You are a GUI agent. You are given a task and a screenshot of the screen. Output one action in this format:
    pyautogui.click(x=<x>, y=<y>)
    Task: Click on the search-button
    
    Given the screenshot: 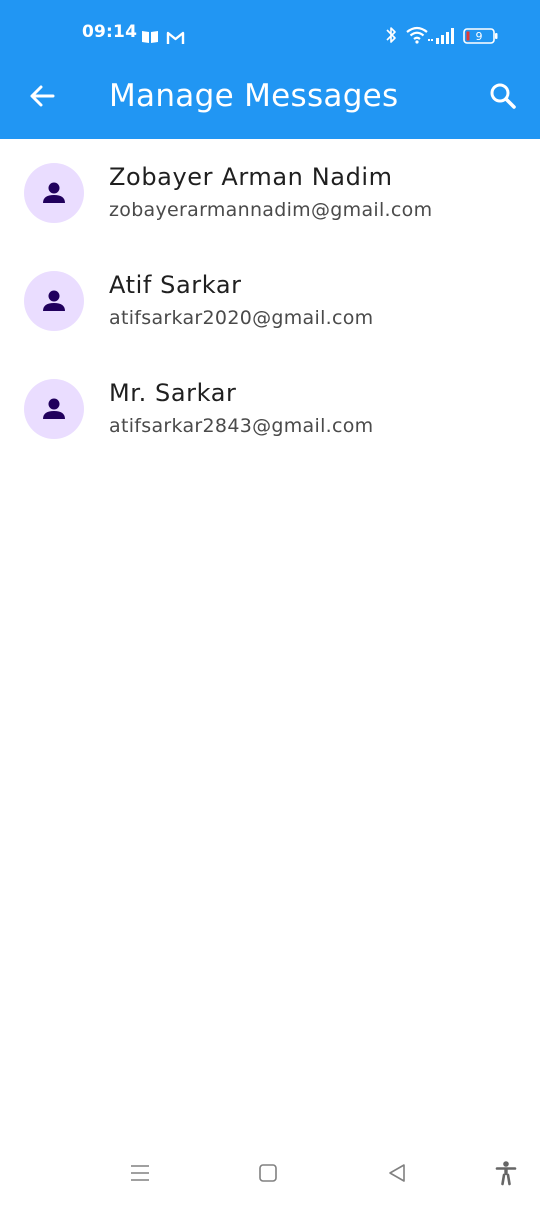 What is the action you would take?
    pyautogui.click(x=503, y=96)
    